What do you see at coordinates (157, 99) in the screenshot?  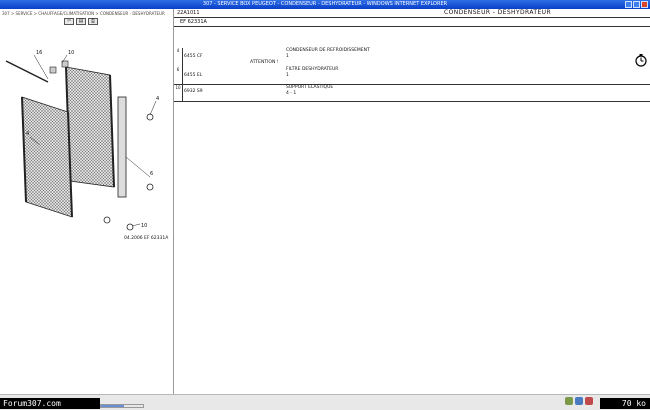 I see `callout-4-right: 4` at bounding box center [157, 99].